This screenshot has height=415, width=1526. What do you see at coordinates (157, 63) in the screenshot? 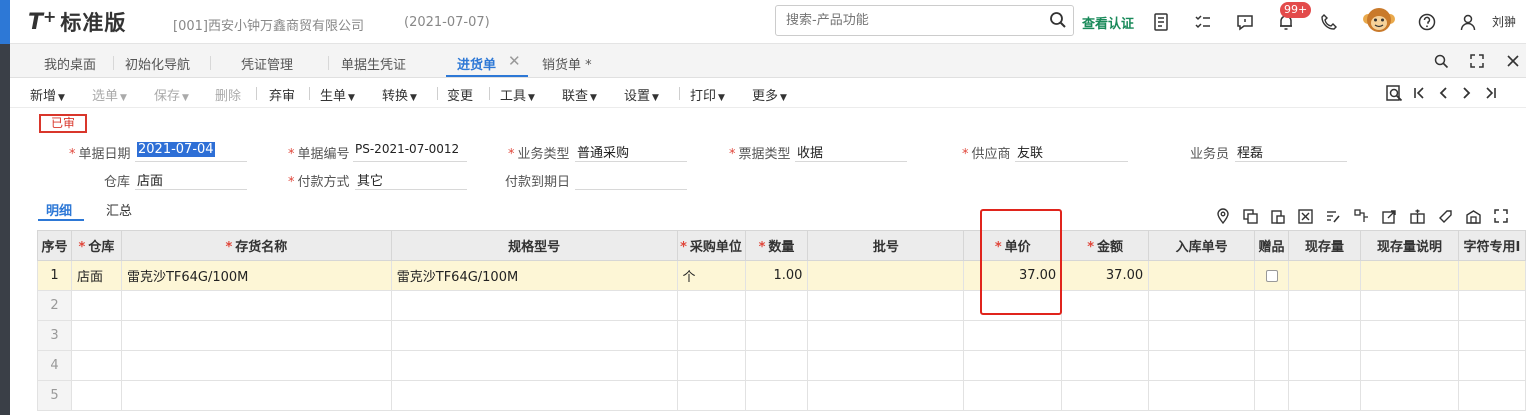
I see `tab-init-guide: 初始化导航` at bounding box center [157, 63].